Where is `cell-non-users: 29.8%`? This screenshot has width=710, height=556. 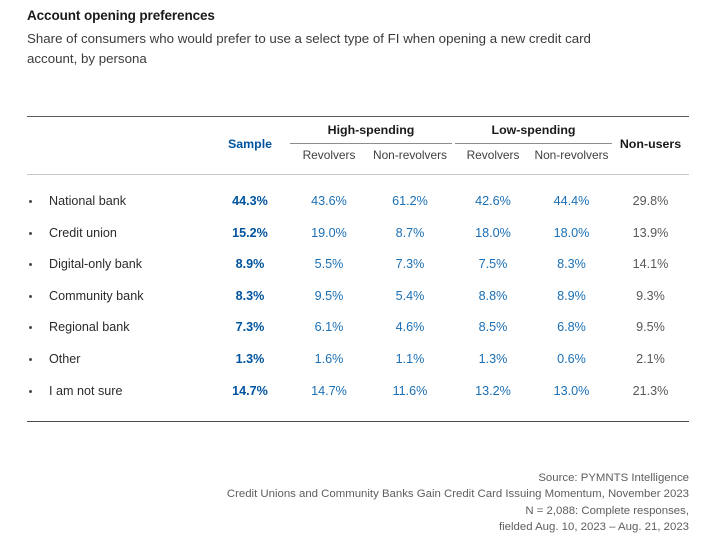 cell-non-users: 29.8% is located at coordinates (650, 201).